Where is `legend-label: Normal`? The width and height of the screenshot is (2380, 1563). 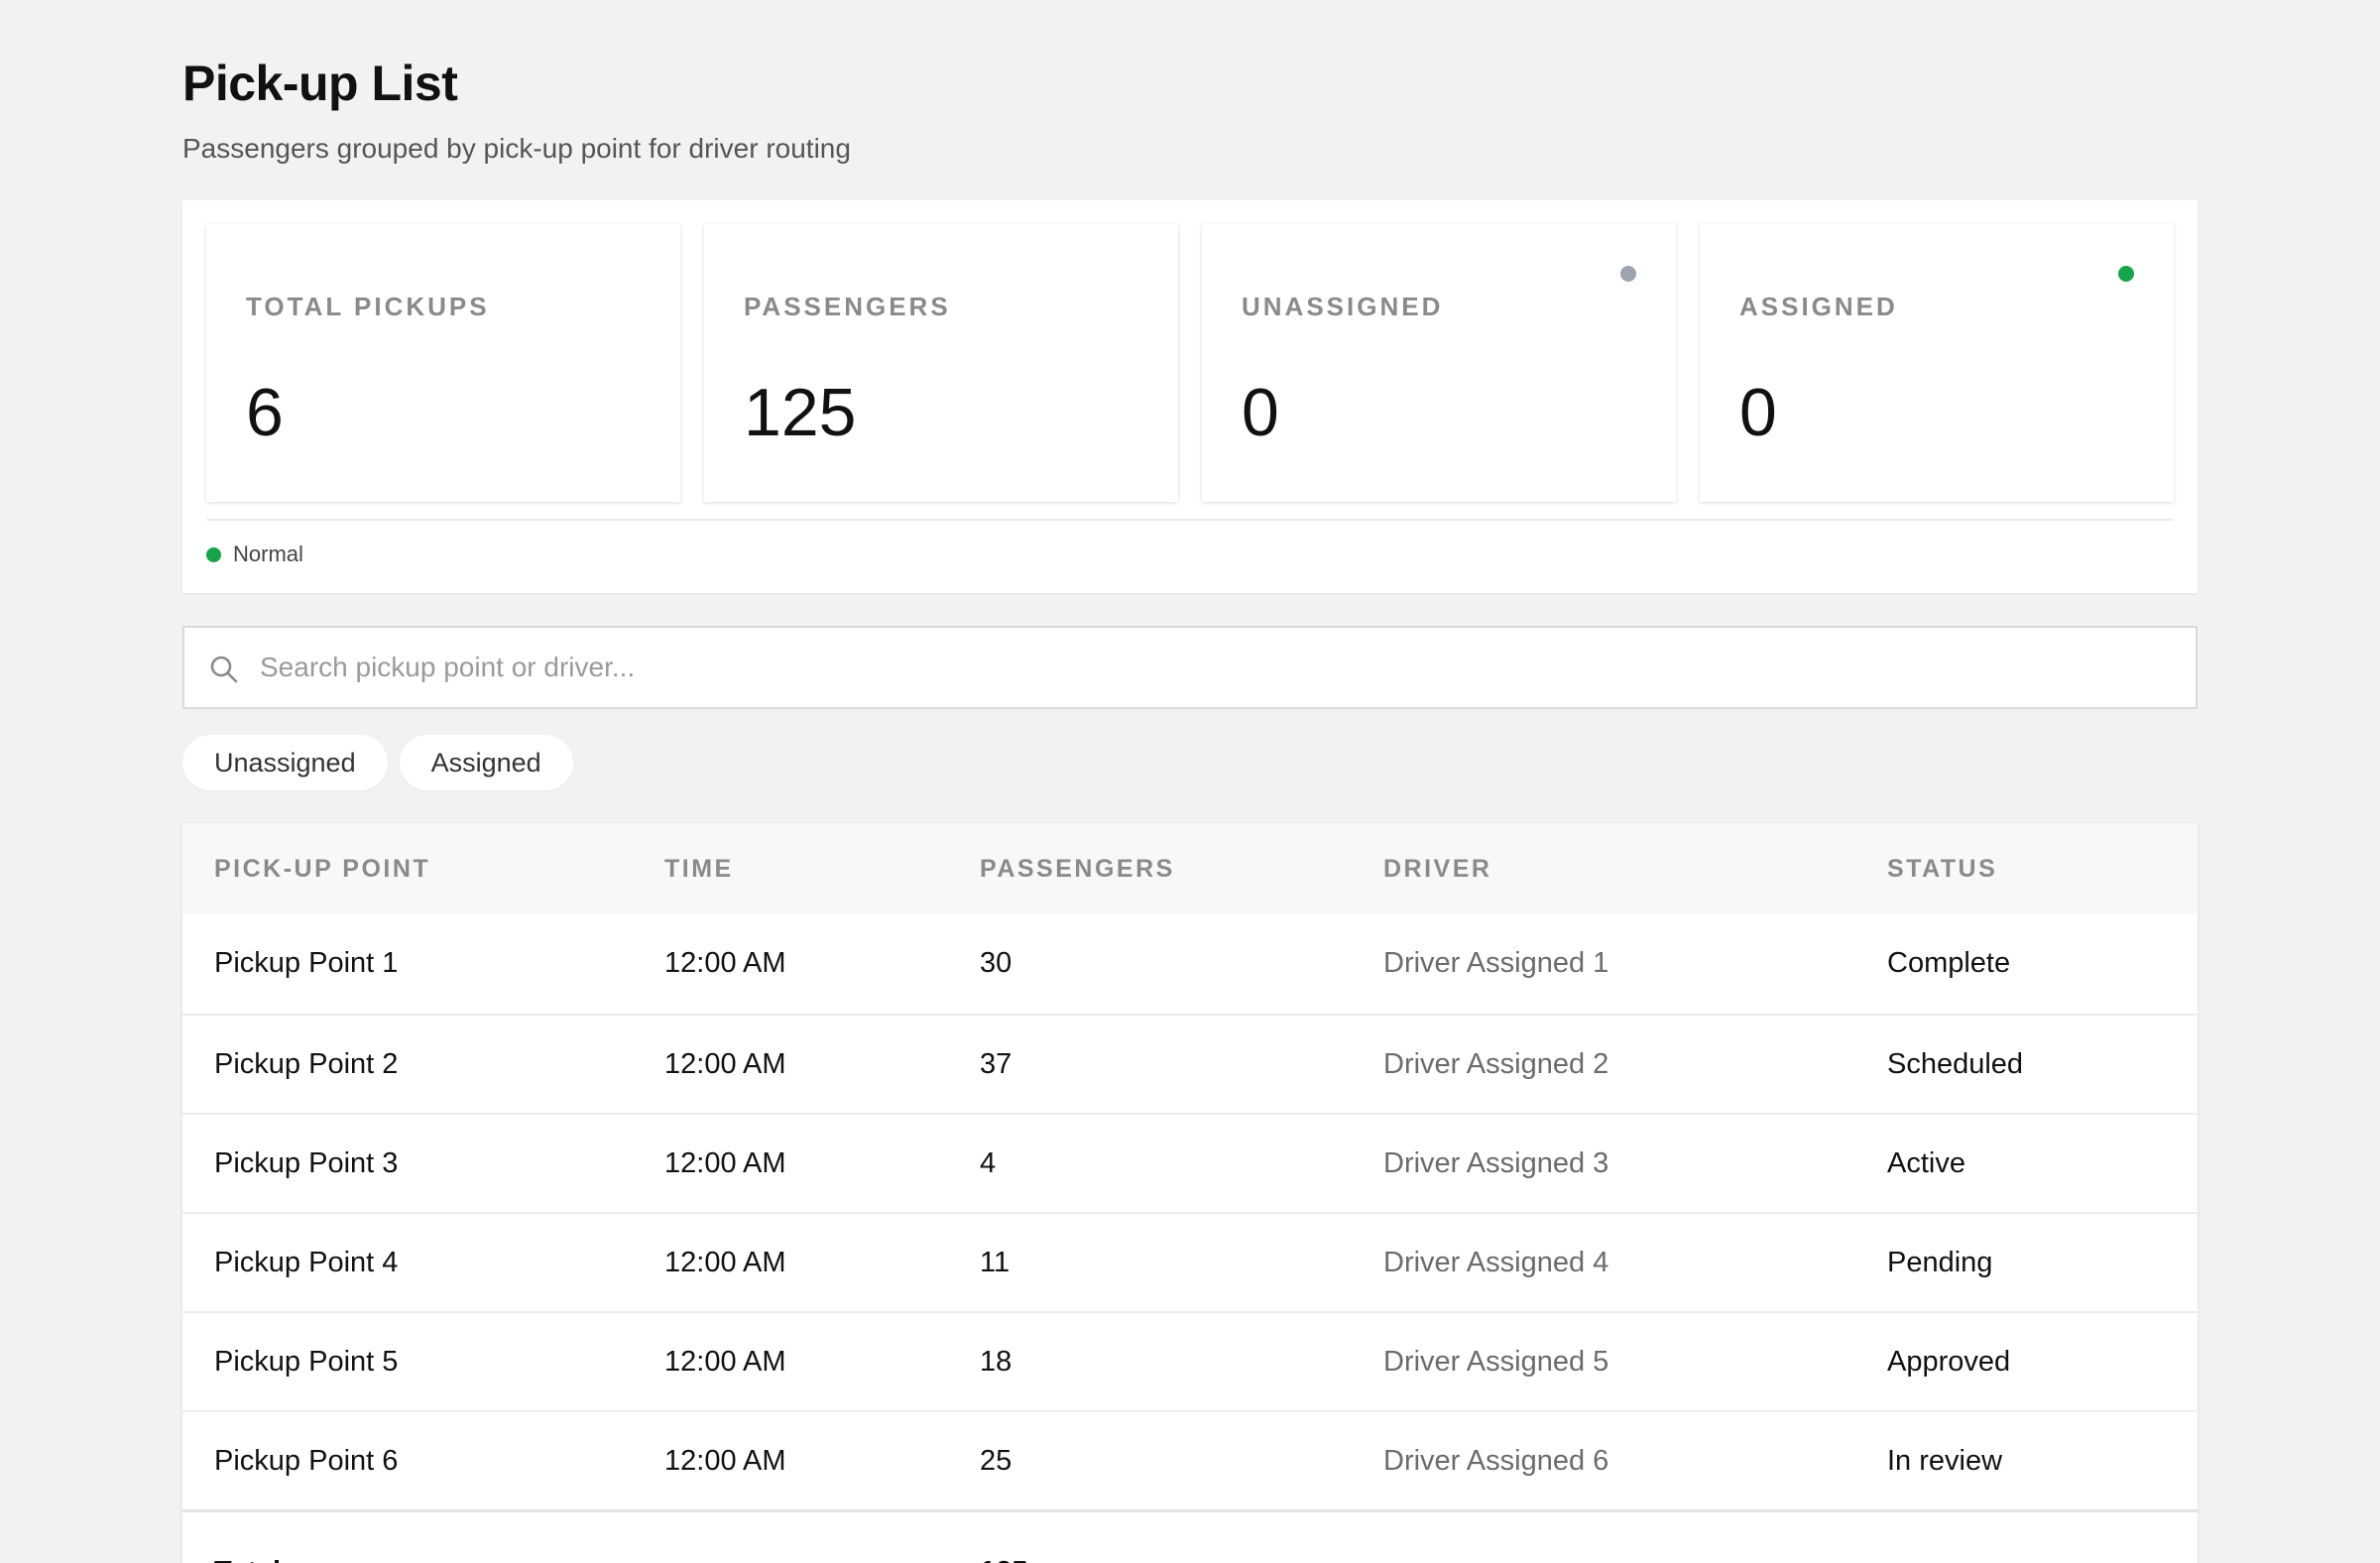 legend-label: Normal is located at coordinates (268, 553).